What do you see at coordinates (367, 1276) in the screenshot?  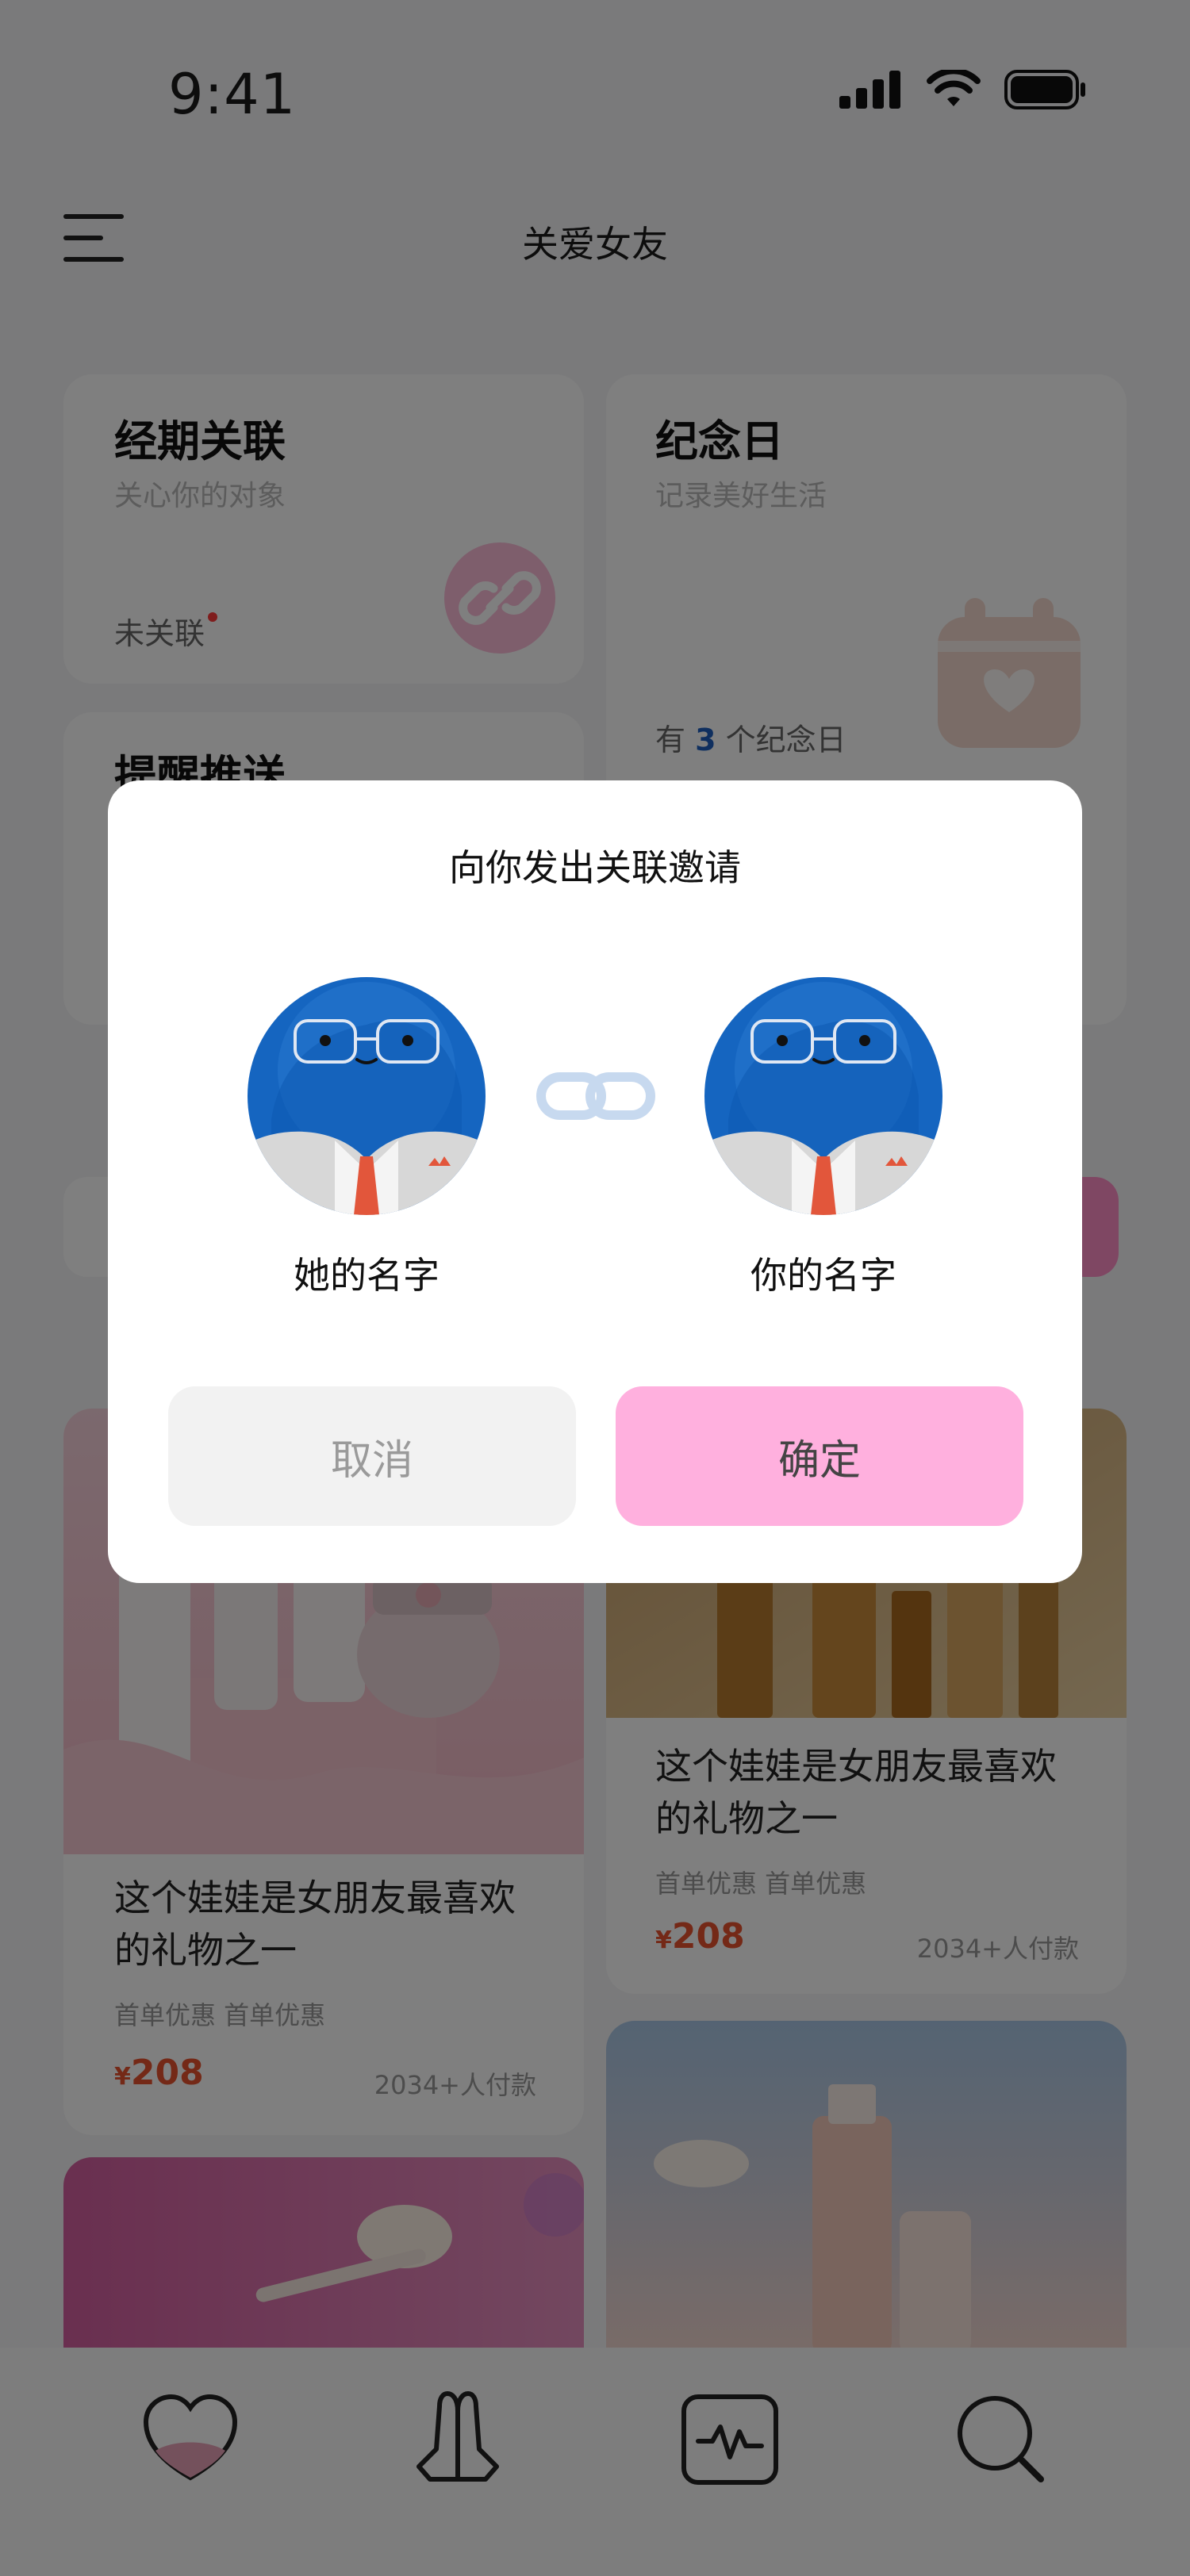 I see `her-name: 她的名字` at bounding box center [367, 1276].